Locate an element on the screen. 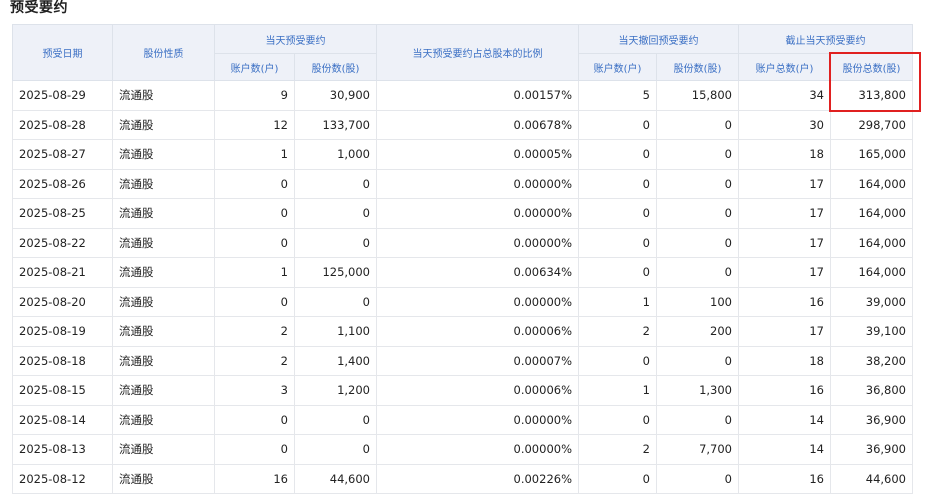  table-row: 2025-08-14 流通股 0 0 0.00000% 0 0 14 36,900 is located at coordinates (462, 419).